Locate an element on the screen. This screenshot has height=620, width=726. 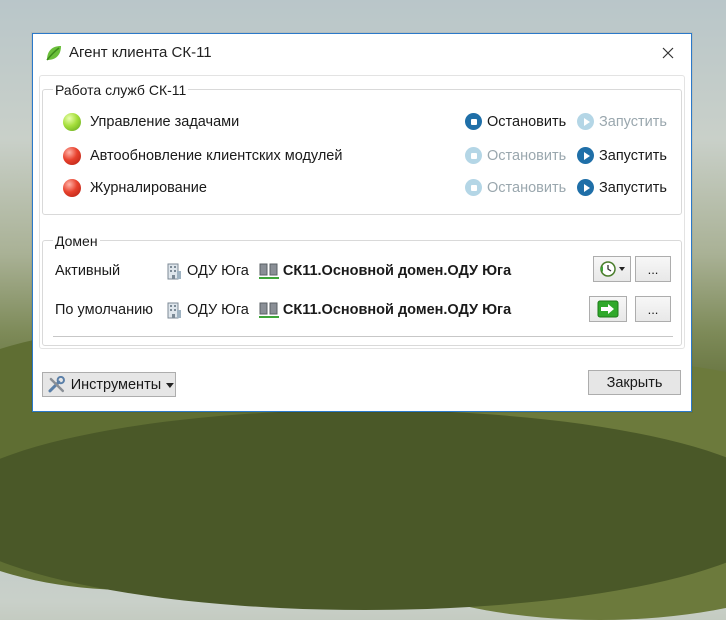
close-window-button is located at coordinates (668, 52).